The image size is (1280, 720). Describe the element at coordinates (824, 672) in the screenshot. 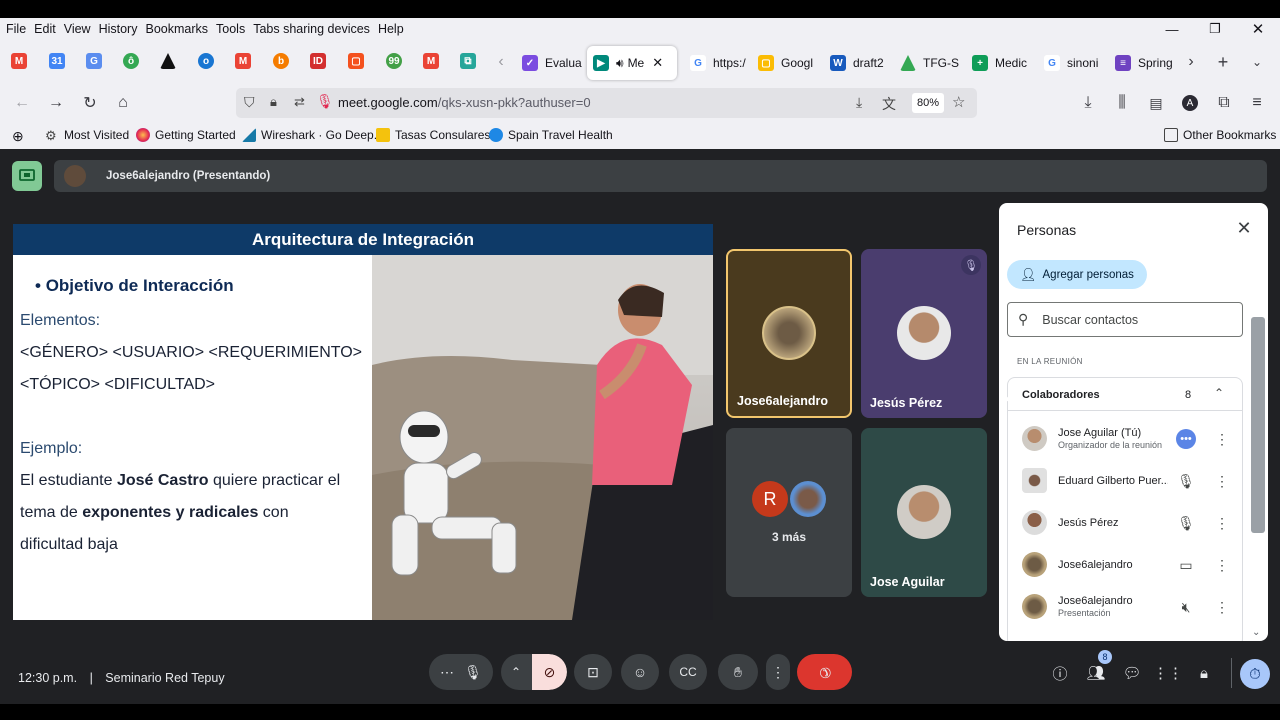

I see `leave-call-button: ✆` at that location.